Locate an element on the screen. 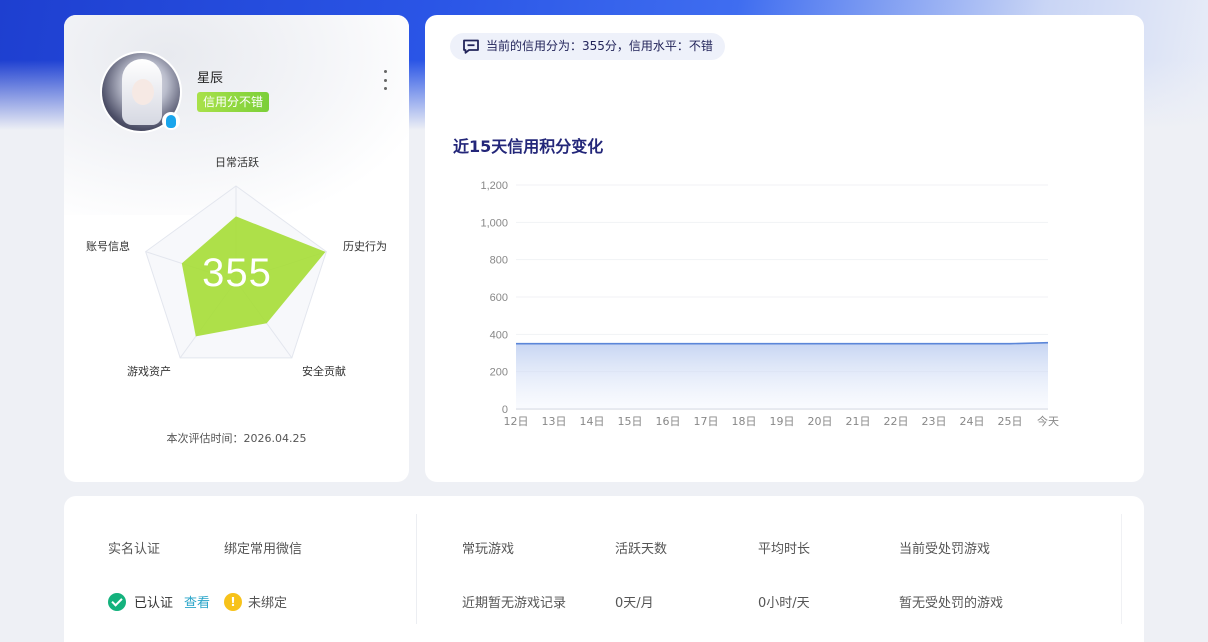  x-tick-label: 14日 is located at coordinates (592, 421).